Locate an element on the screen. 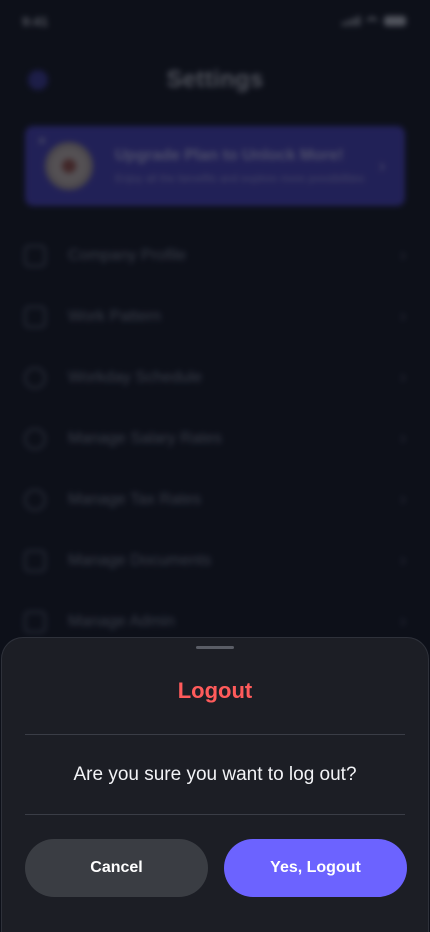  dialog-message: Are you sure you want to log out? is located at coordinates (215, 774).